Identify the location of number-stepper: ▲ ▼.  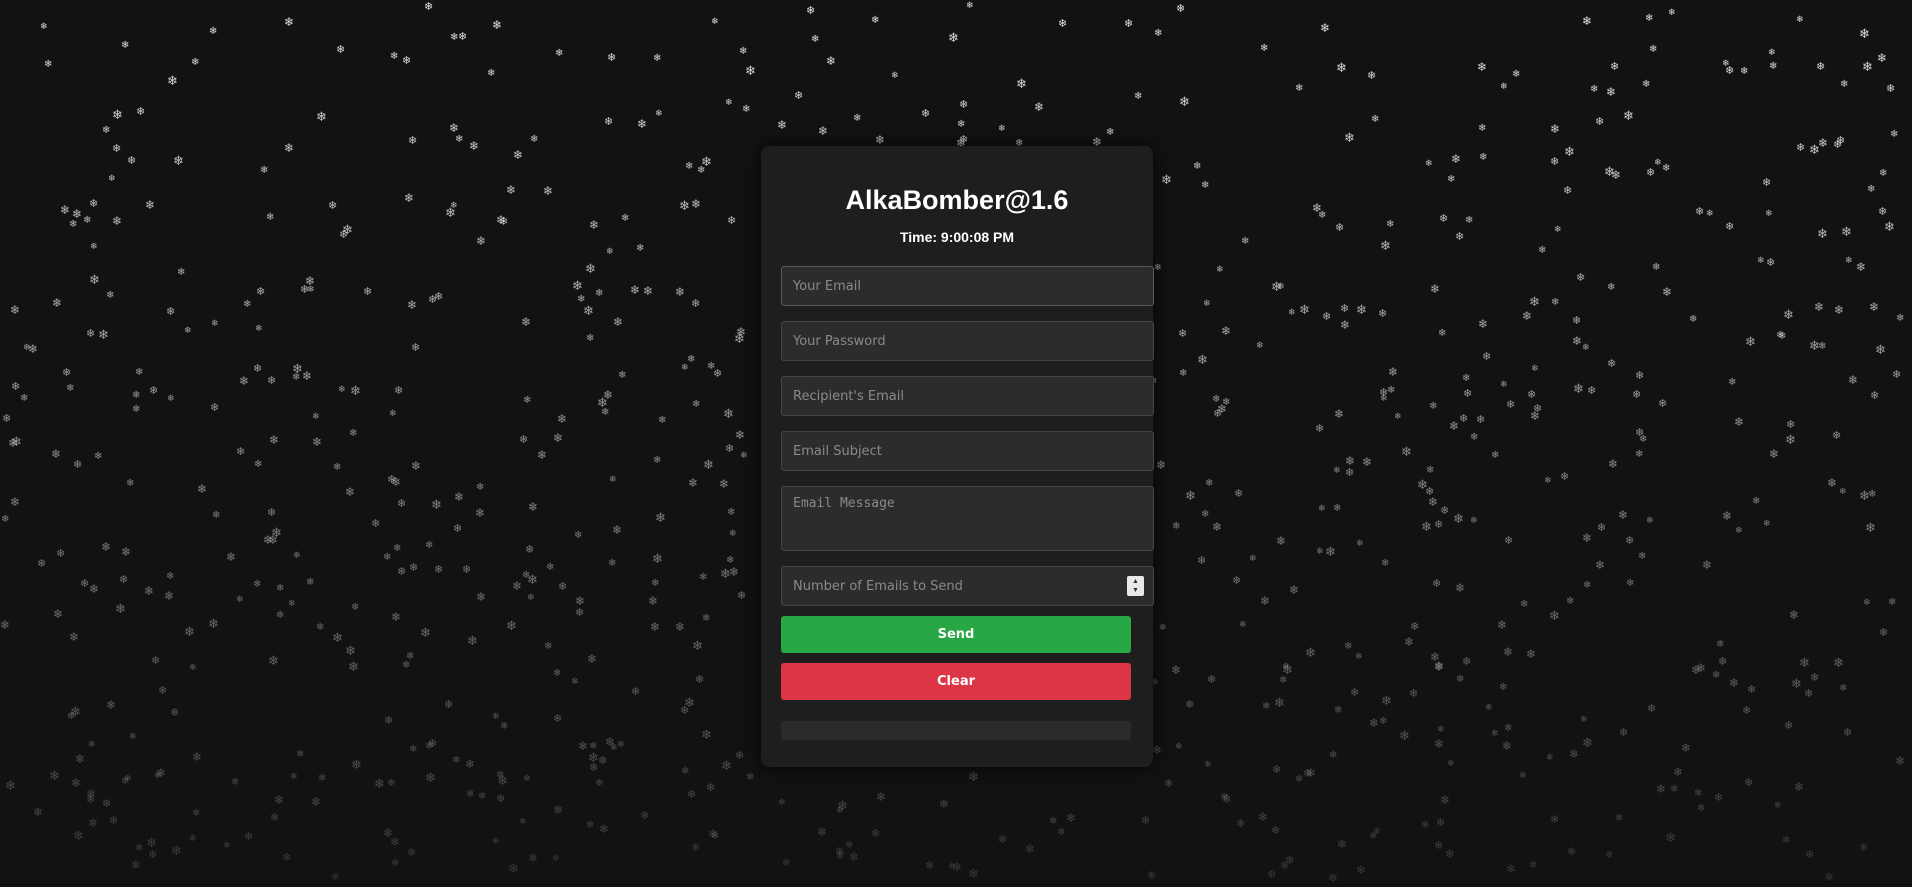
(1135, 586).